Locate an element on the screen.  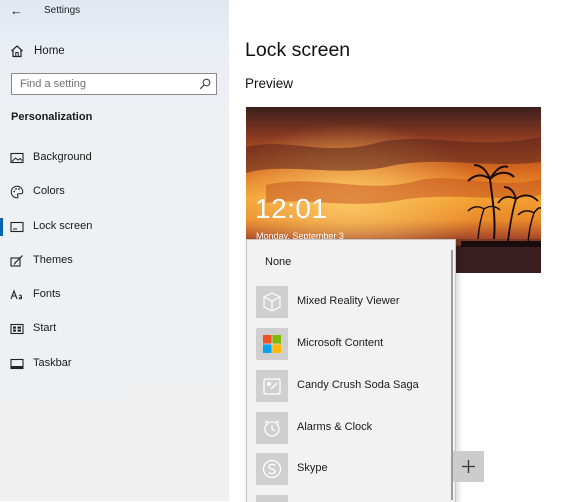
picture-icon is located at coordinates (17, 158).